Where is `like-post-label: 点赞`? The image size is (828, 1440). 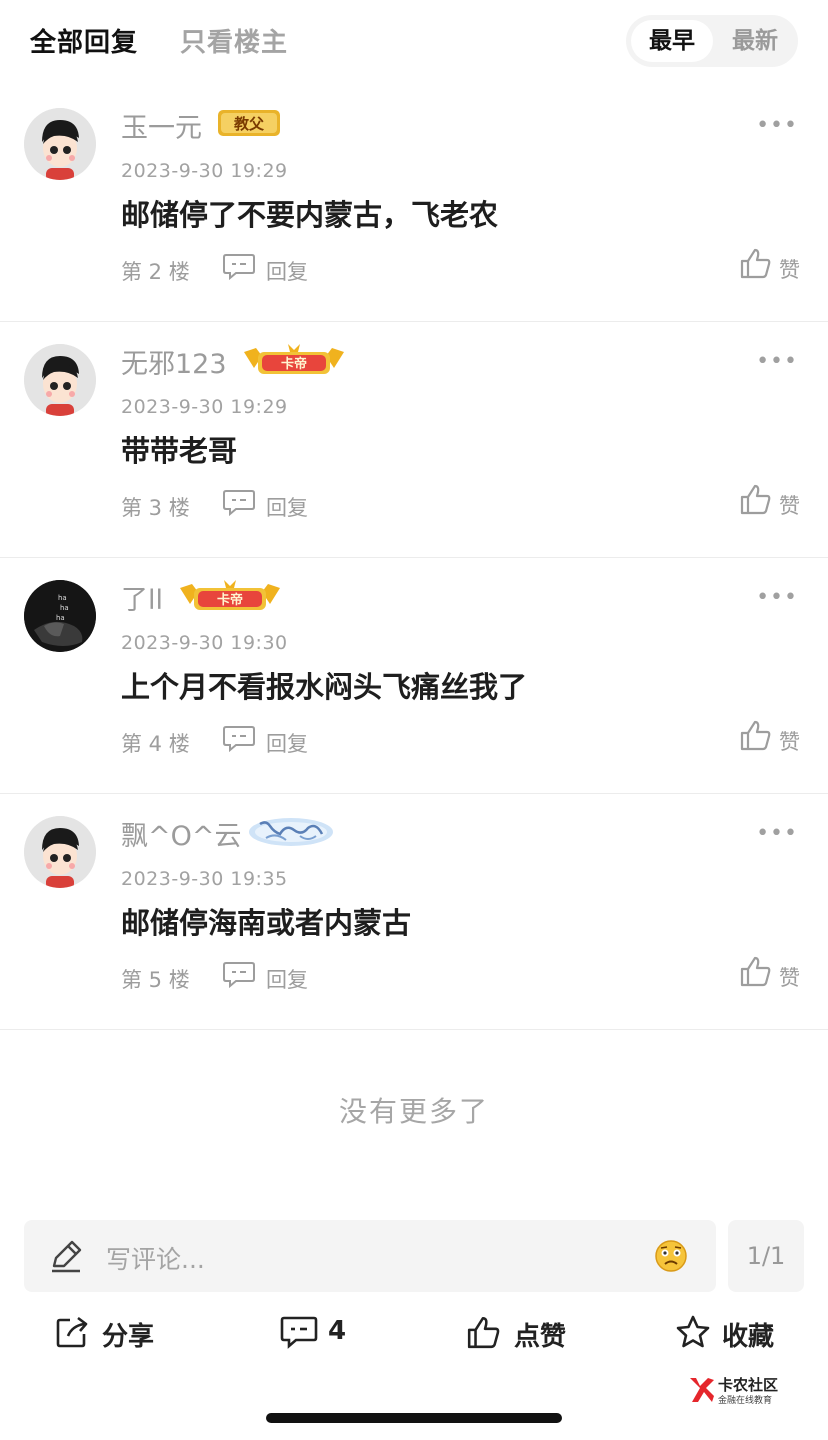
like-post-label: 点赞 is located at coordinates (540, 1337).